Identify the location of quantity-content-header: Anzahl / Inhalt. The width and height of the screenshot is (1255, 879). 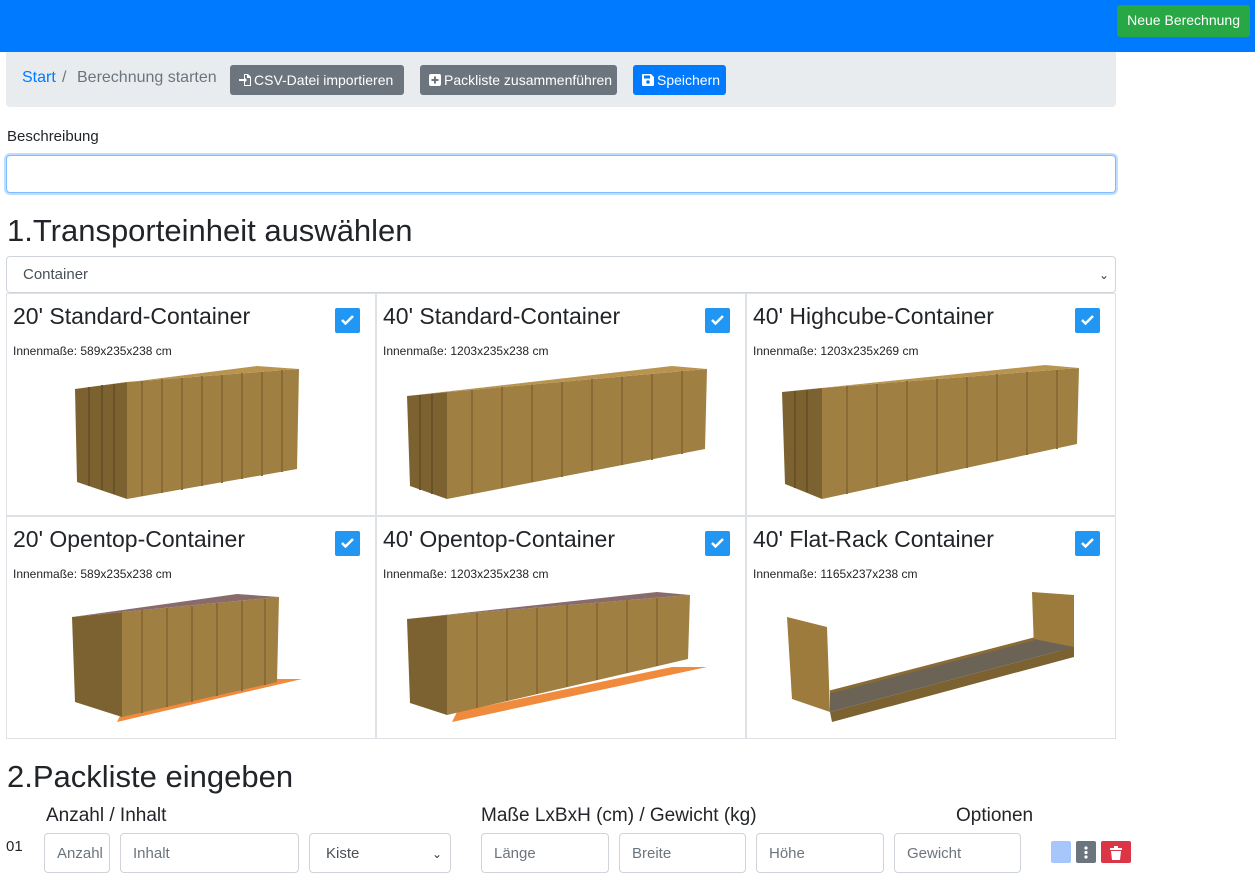
(106, 815).